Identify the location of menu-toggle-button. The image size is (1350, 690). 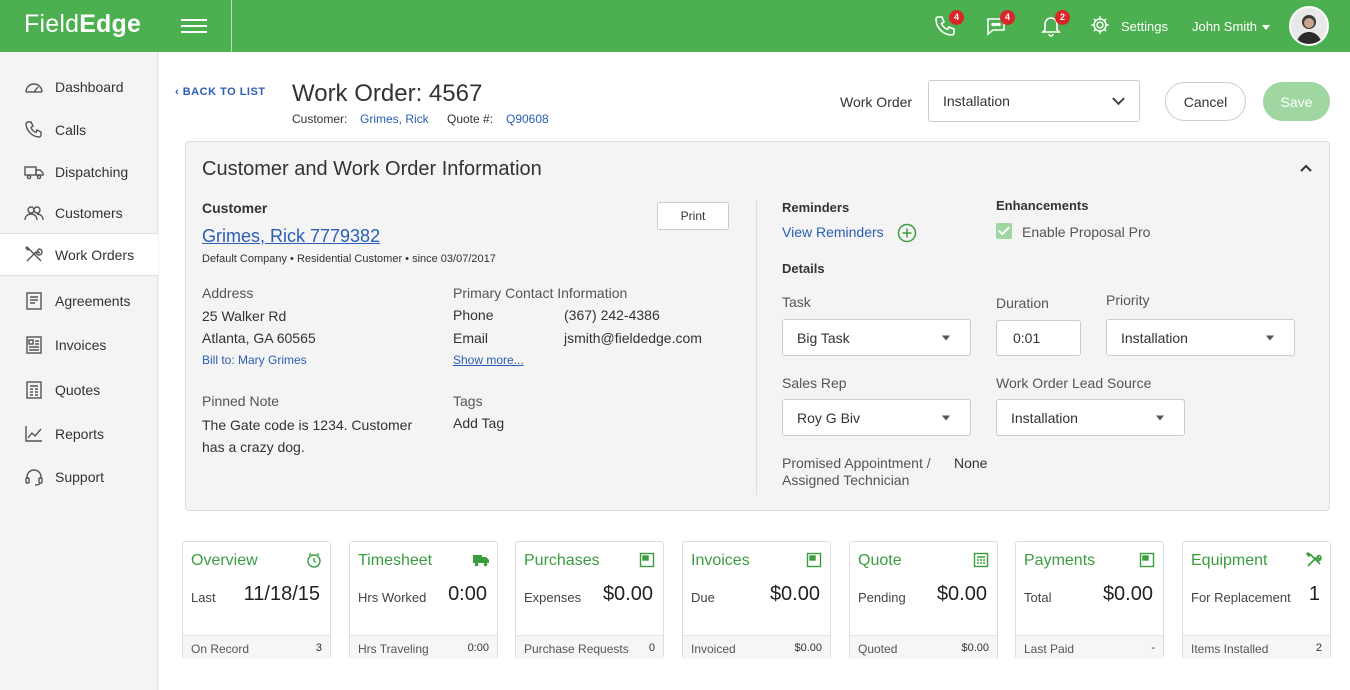
(194, 26).